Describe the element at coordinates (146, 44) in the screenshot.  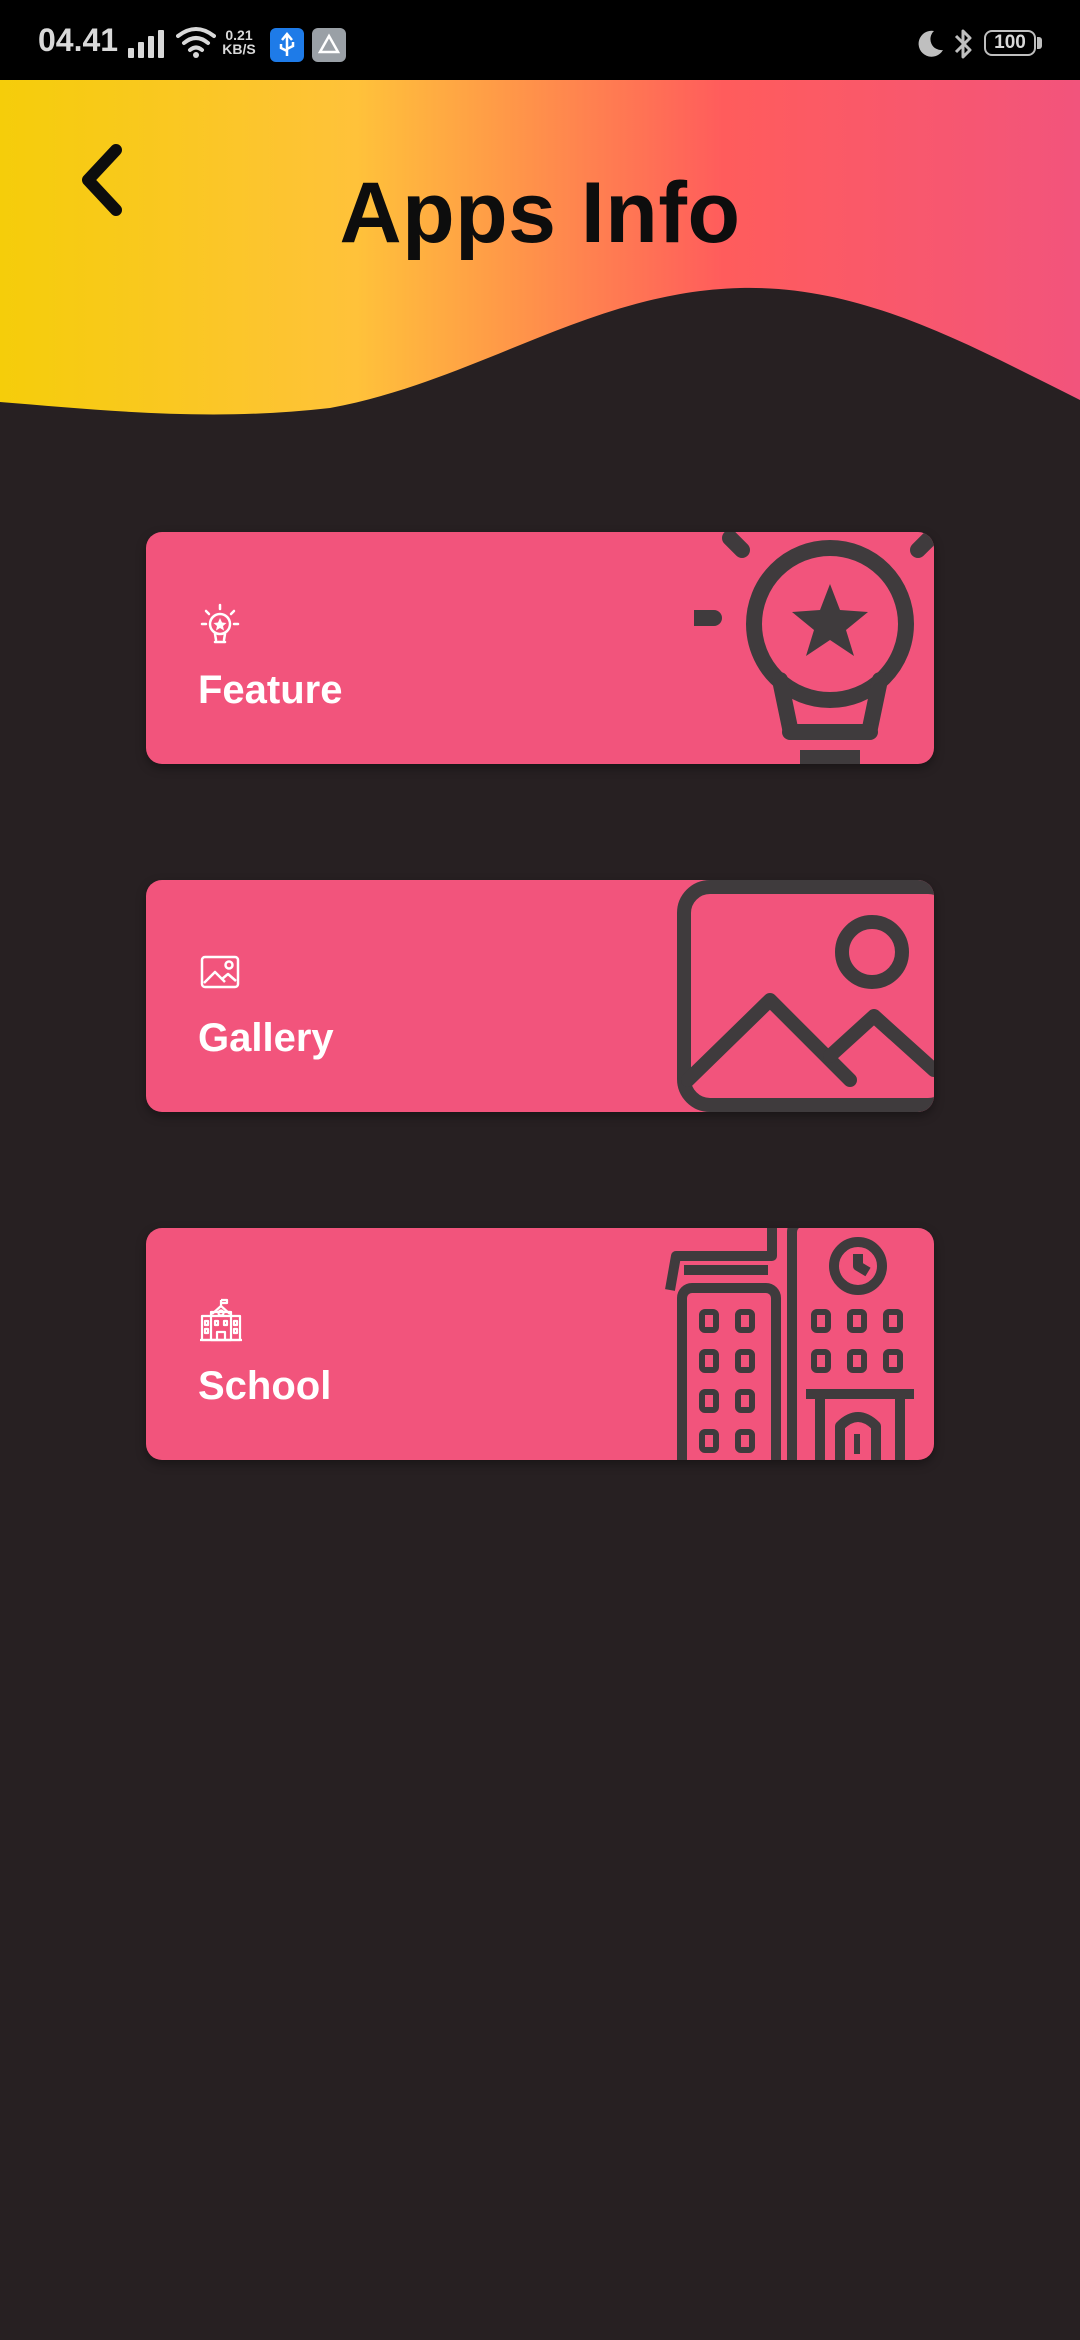
I see `signal-icon` at that location.